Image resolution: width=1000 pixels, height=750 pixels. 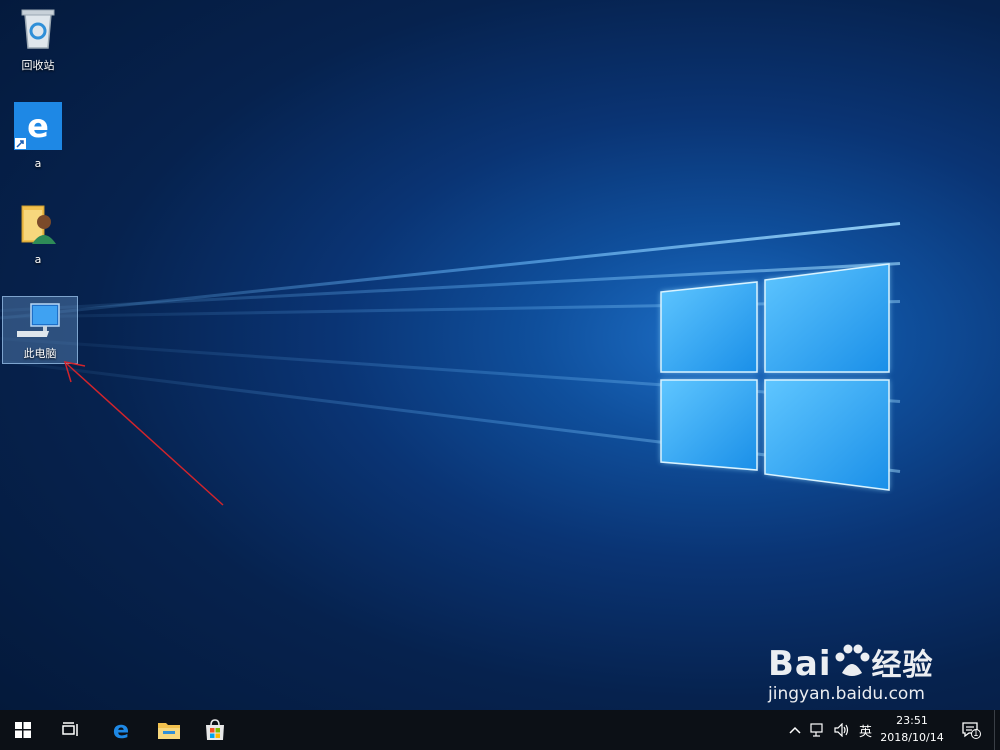 I want to click on store-icon, so click(x=215, y=729).